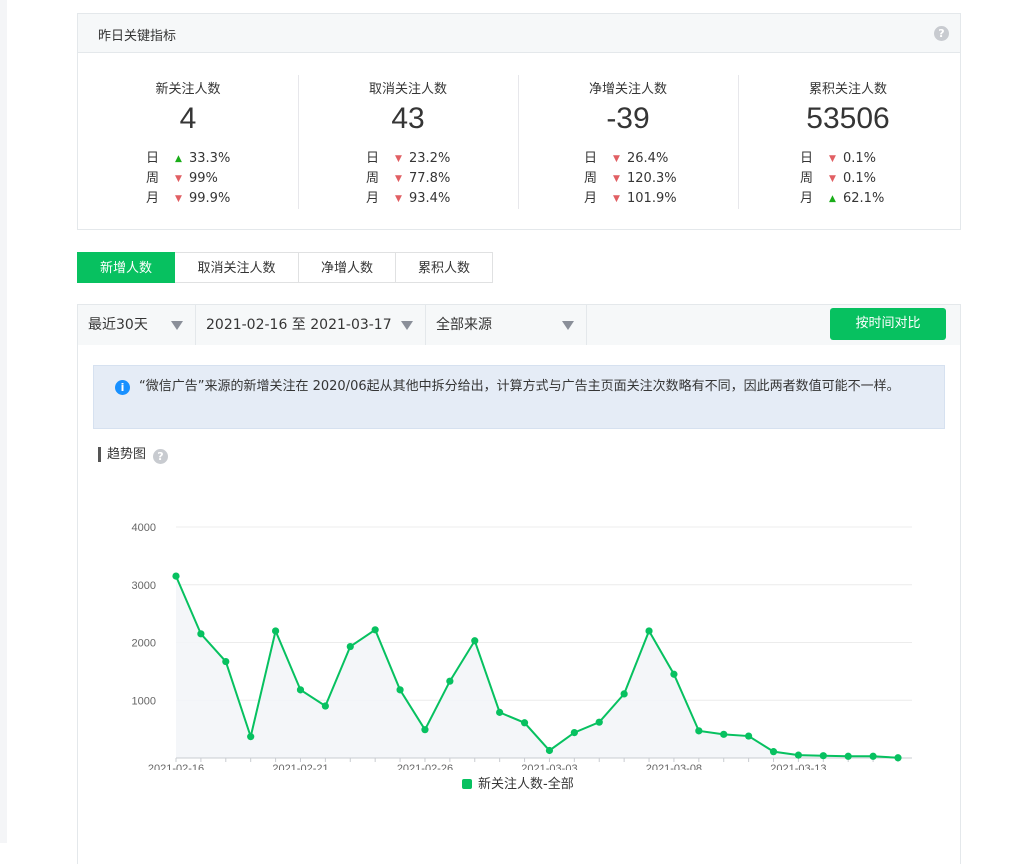 The image size is (1022, 864). What do you see at coordinates (210, 198) in the screenshot?
I see `change-percent: 99.9%` at bounding box center [210, 198].